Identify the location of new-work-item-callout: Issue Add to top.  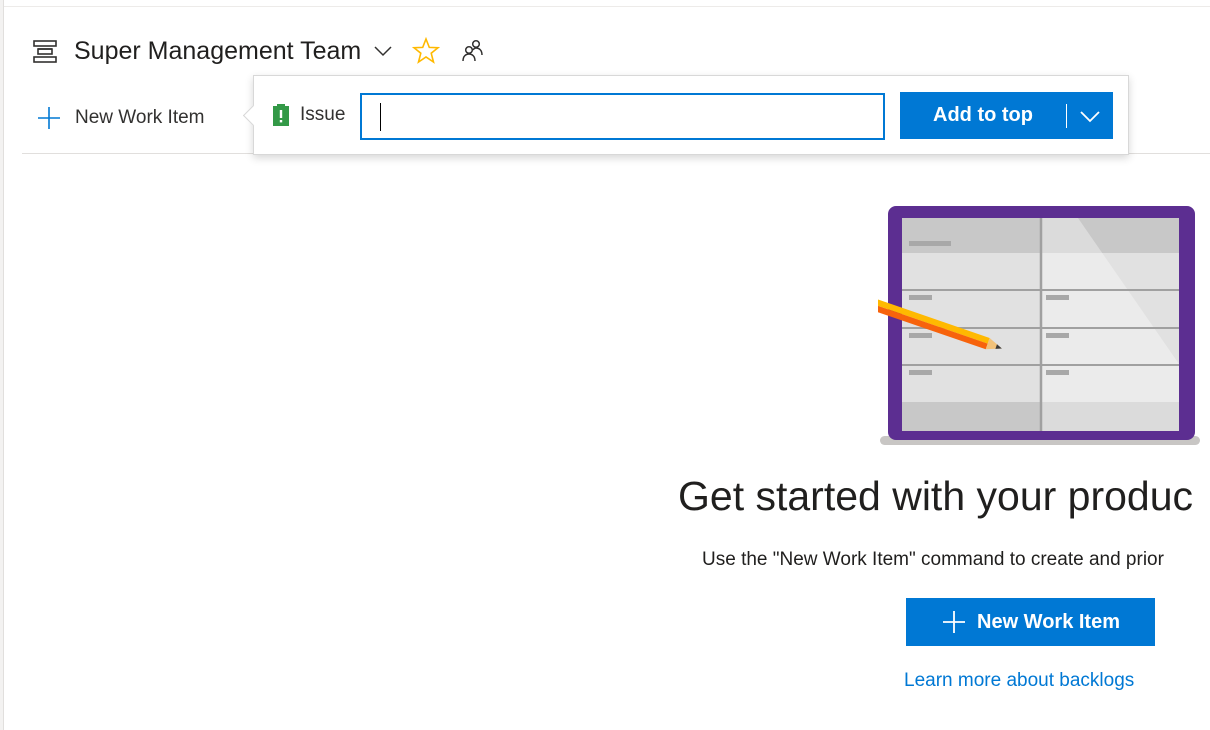
(685, 115).